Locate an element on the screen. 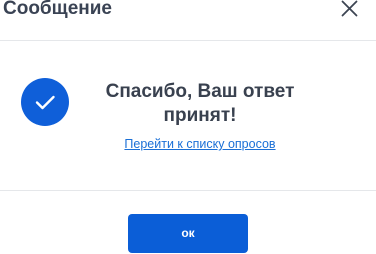 Image resolution: width=376 pixels, height=254 pixels. footer-divider is located at coordinates (188, 190).